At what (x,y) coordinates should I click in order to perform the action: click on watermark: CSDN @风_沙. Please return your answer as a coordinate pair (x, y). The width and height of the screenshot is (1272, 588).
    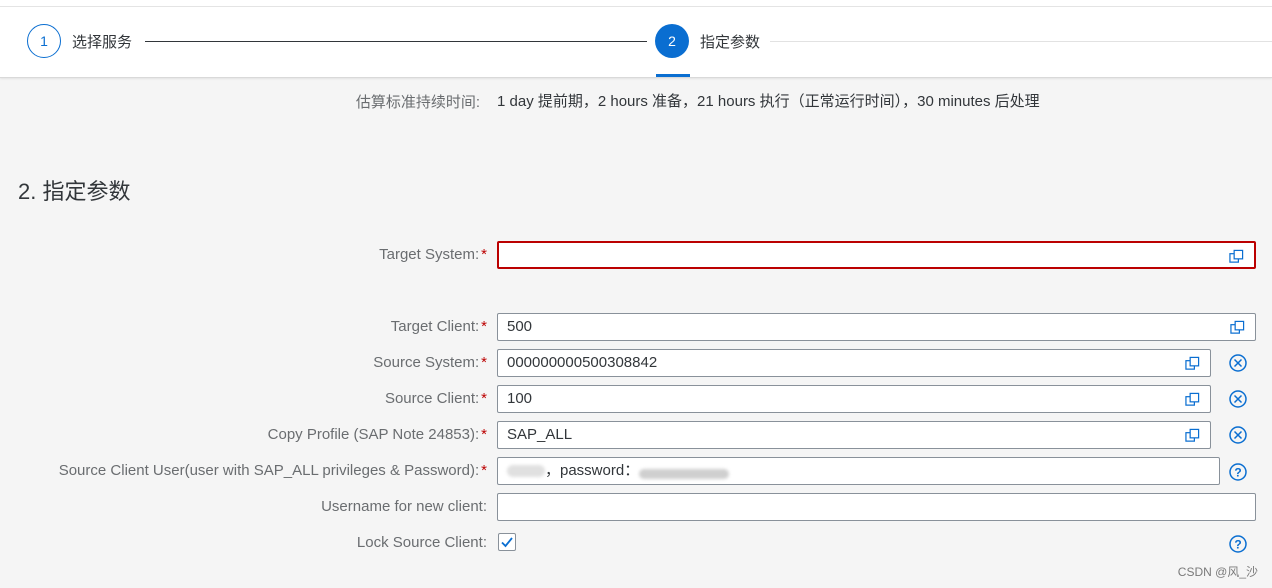
    Looking at the image, I should click on (1217, 572).